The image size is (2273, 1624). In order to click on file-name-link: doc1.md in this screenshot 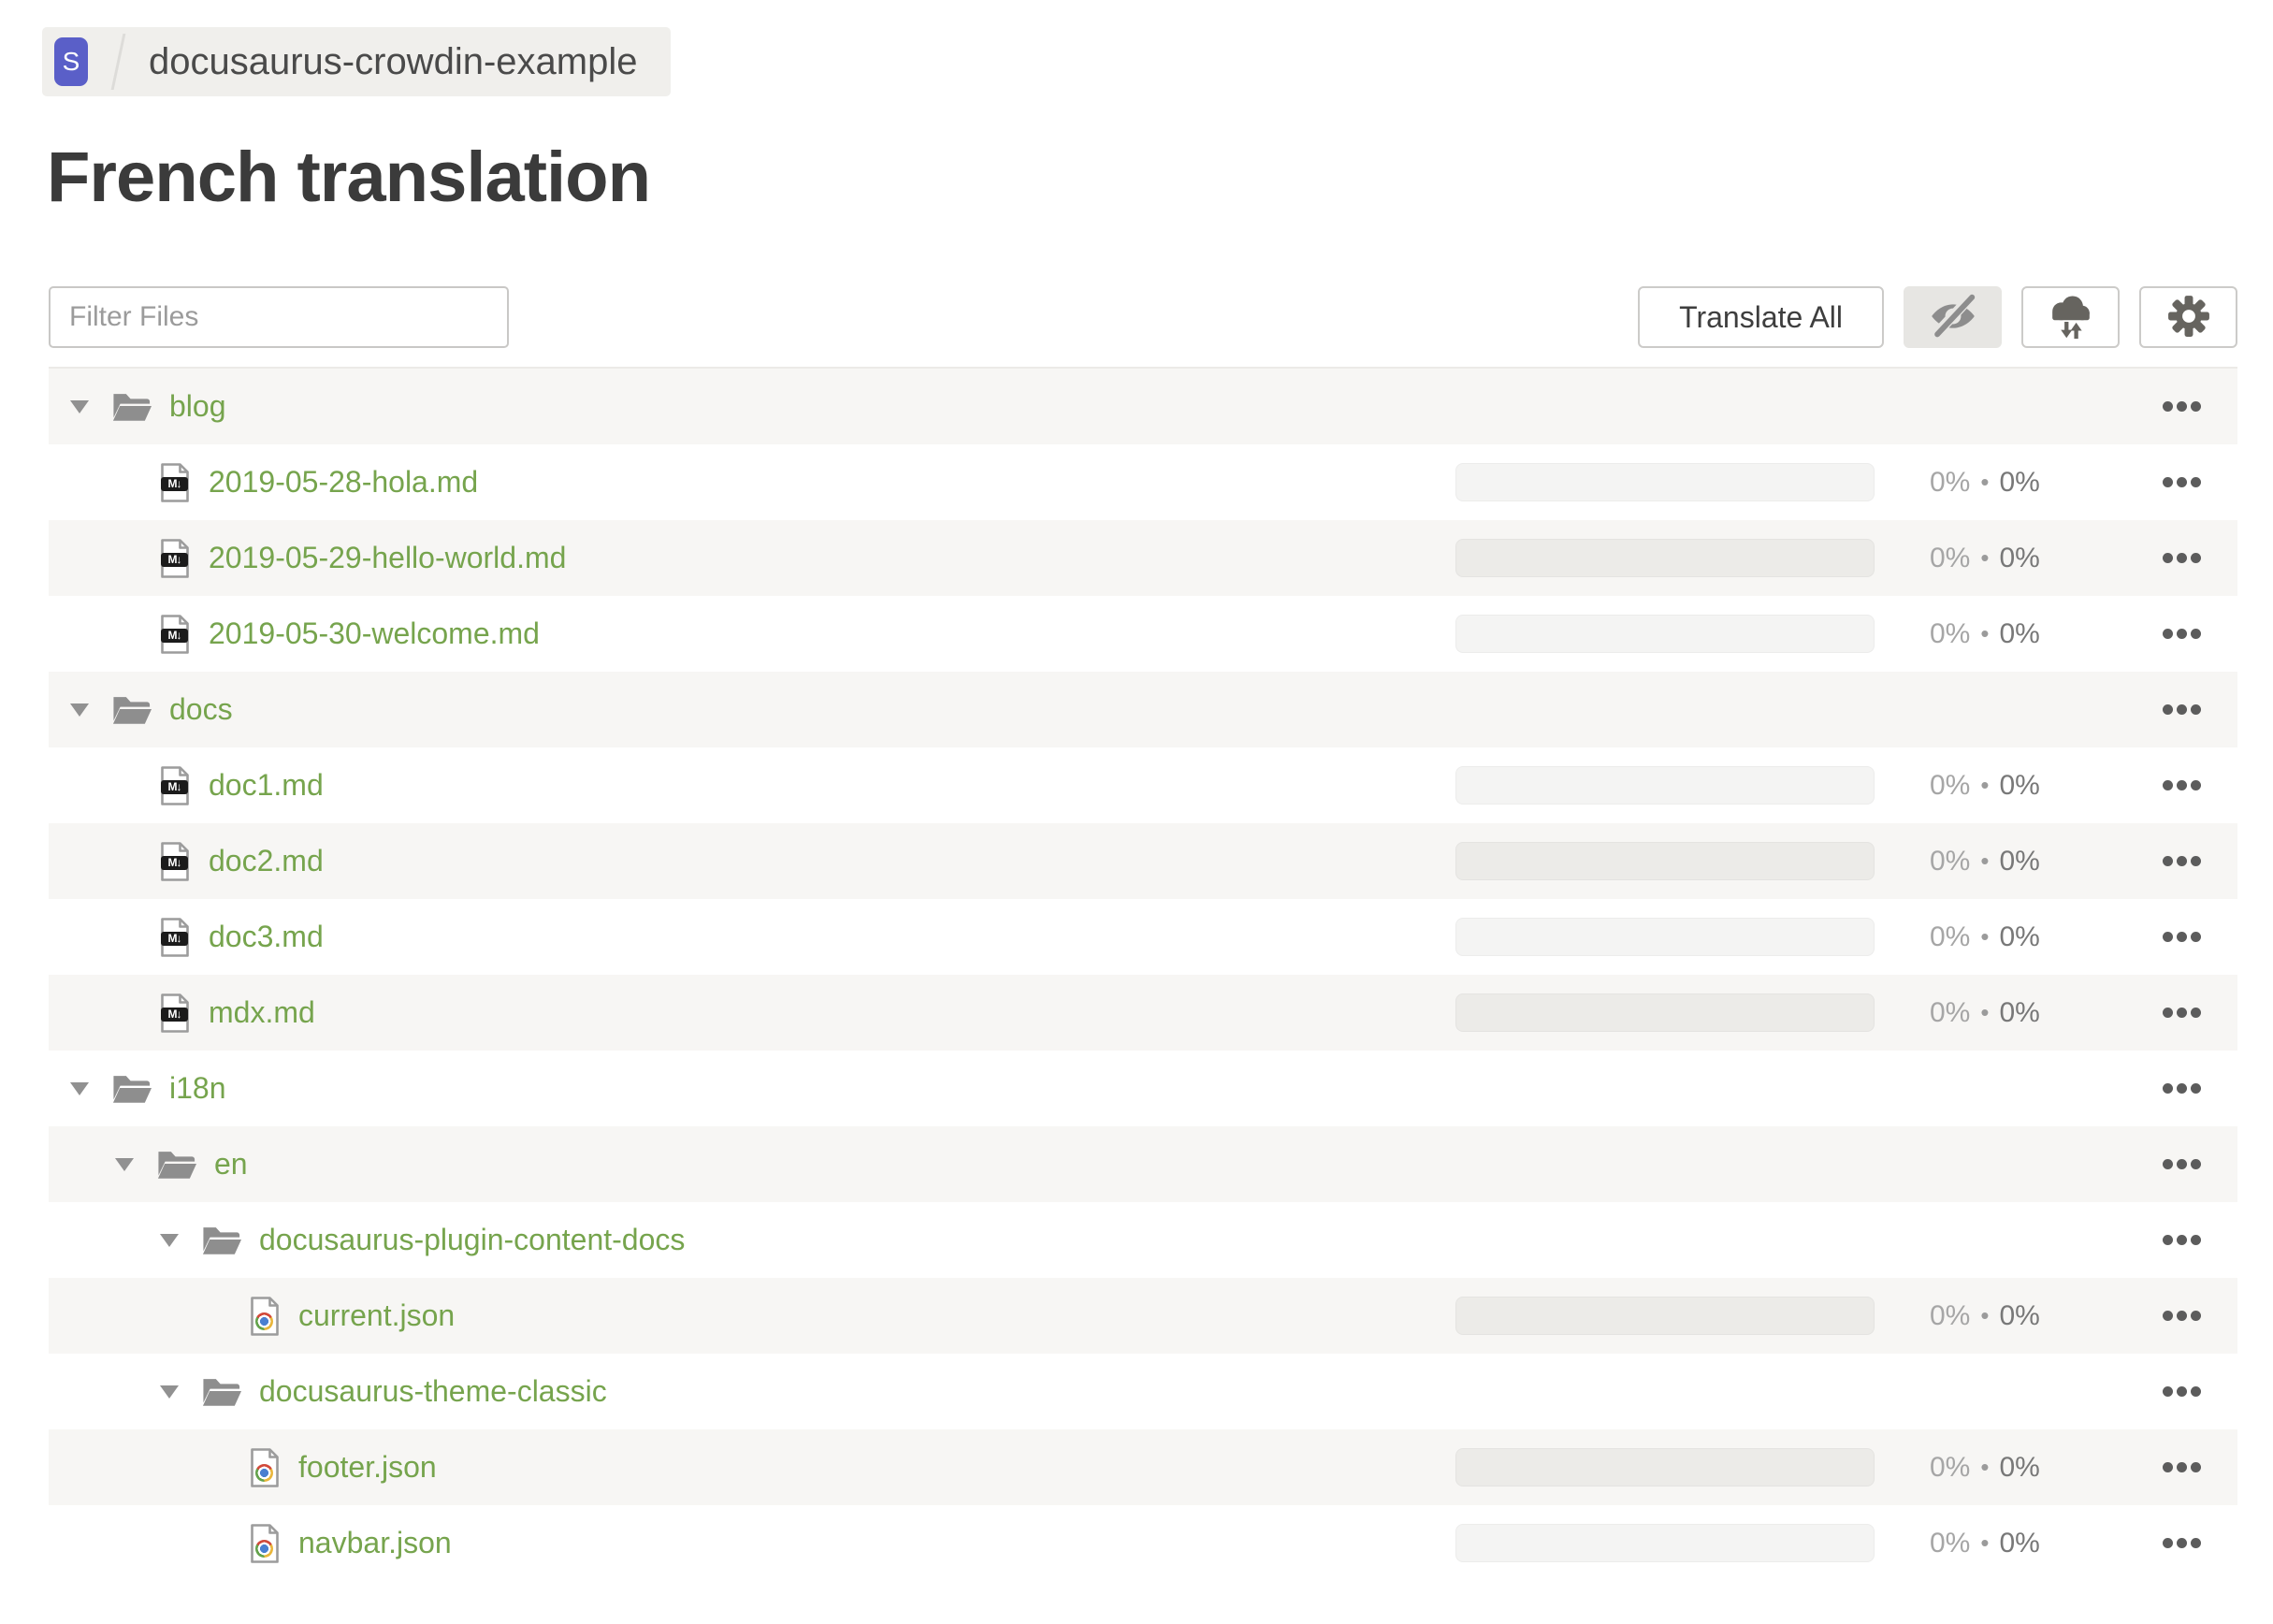, I will do `click(266, 785)`.